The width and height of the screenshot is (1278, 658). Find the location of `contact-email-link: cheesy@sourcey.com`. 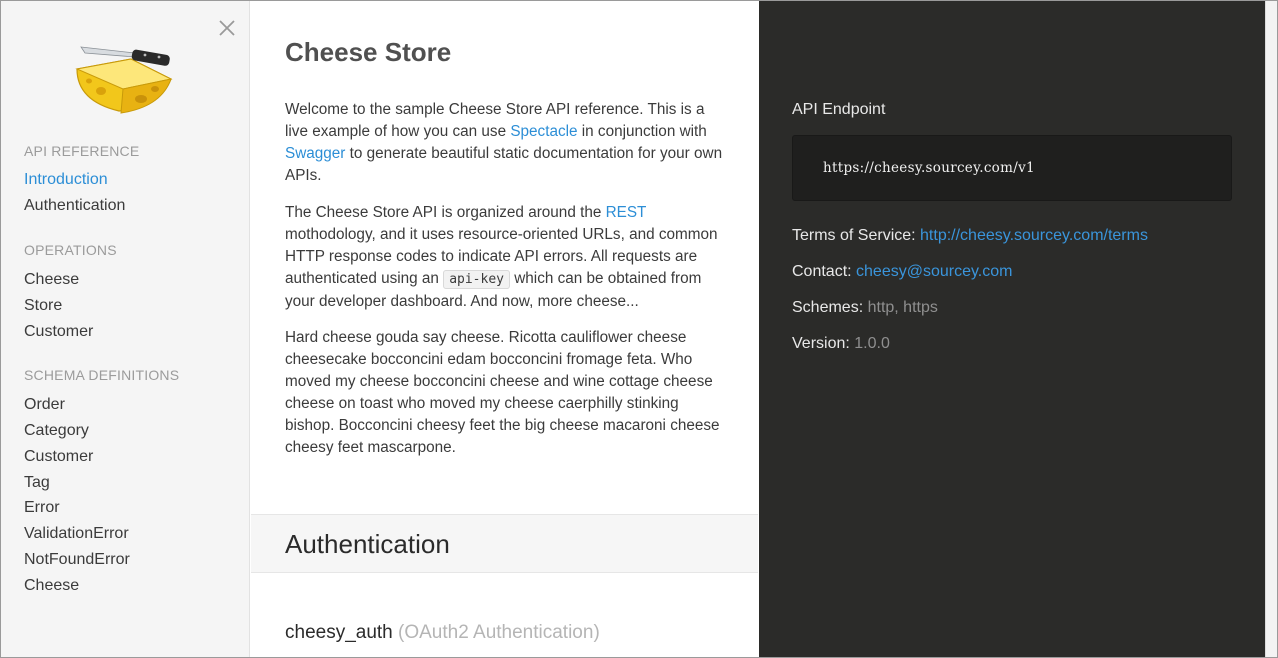

contact-email-link: cheesy@sourcey.com is located at coordinates (934, 271).